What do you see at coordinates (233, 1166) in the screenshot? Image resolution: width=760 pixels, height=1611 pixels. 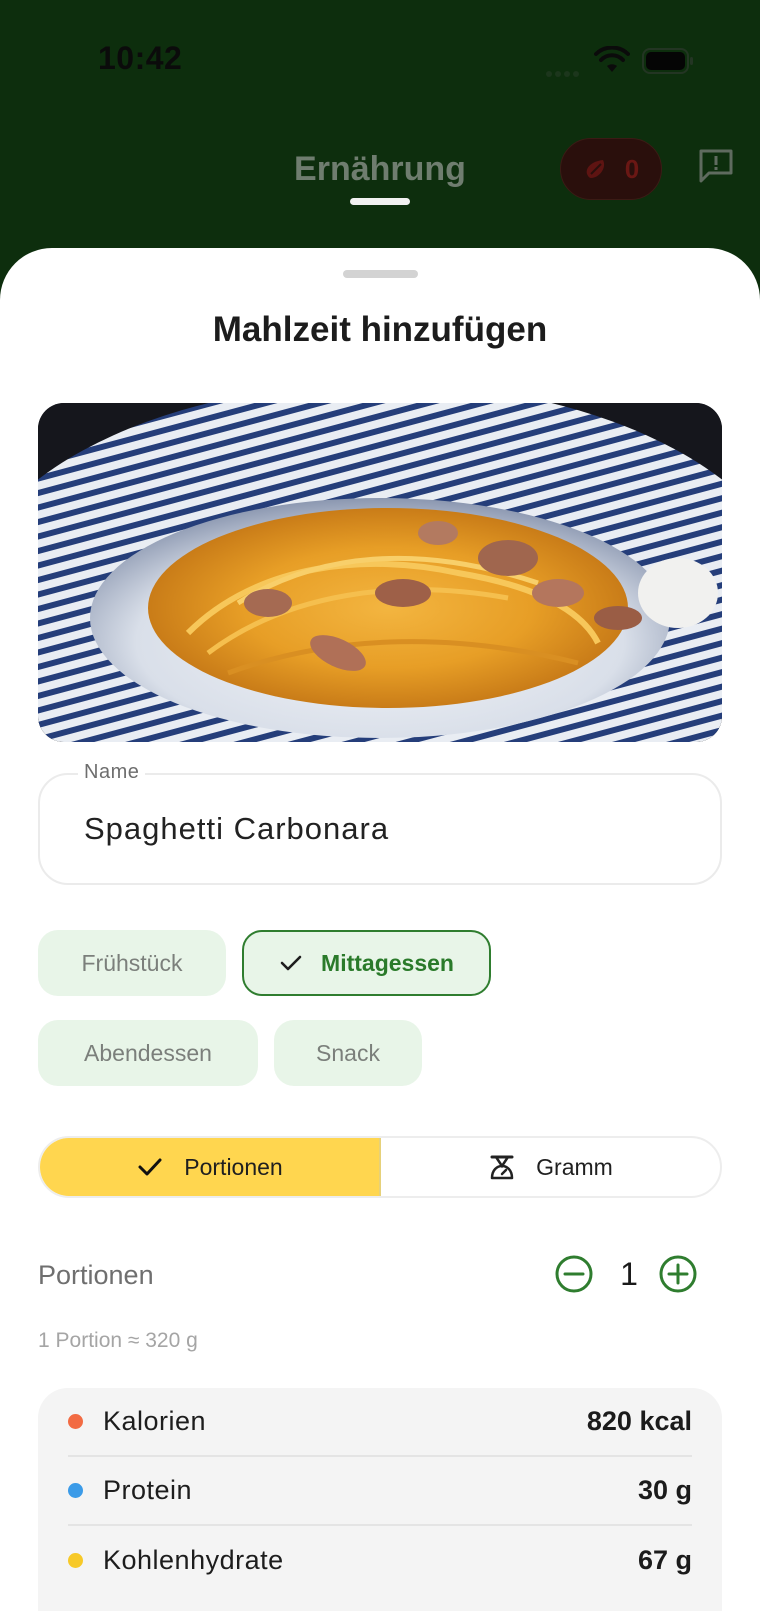 I see `unit-toggle-portions-label: Portionen` at bounding box center [233, 1166].